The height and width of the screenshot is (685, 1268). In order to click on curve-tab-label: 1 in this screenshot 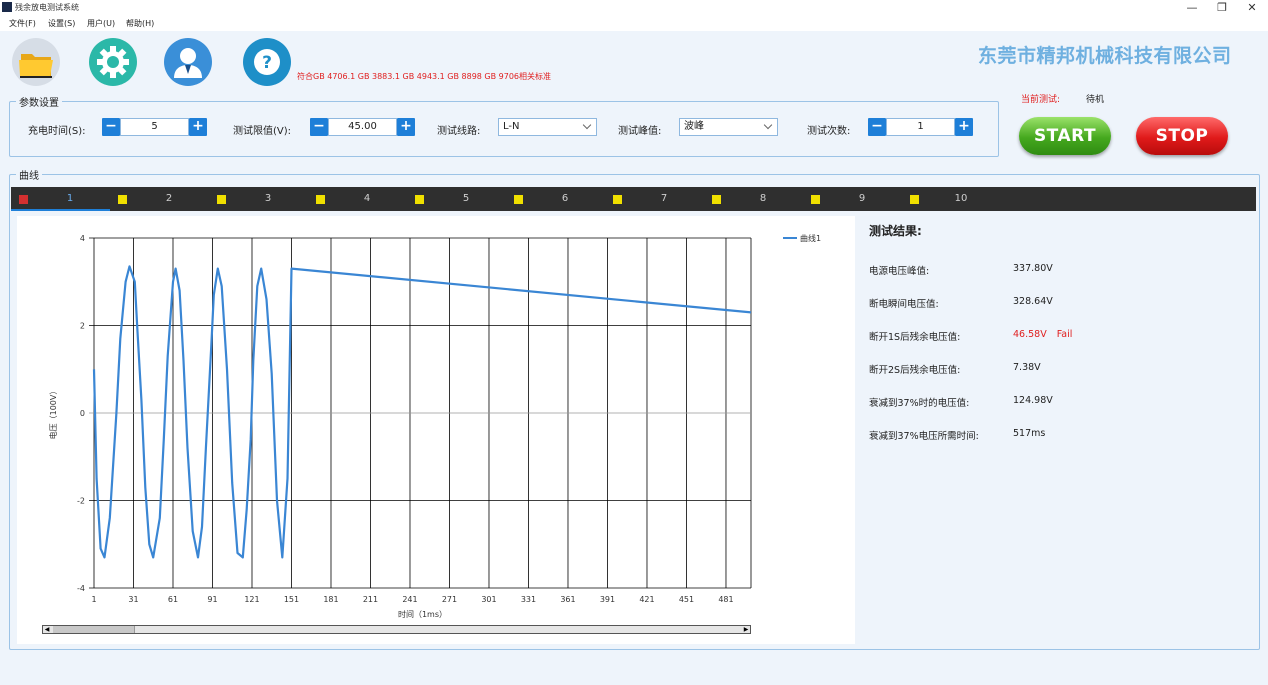, I will do `click(70, 198)`.